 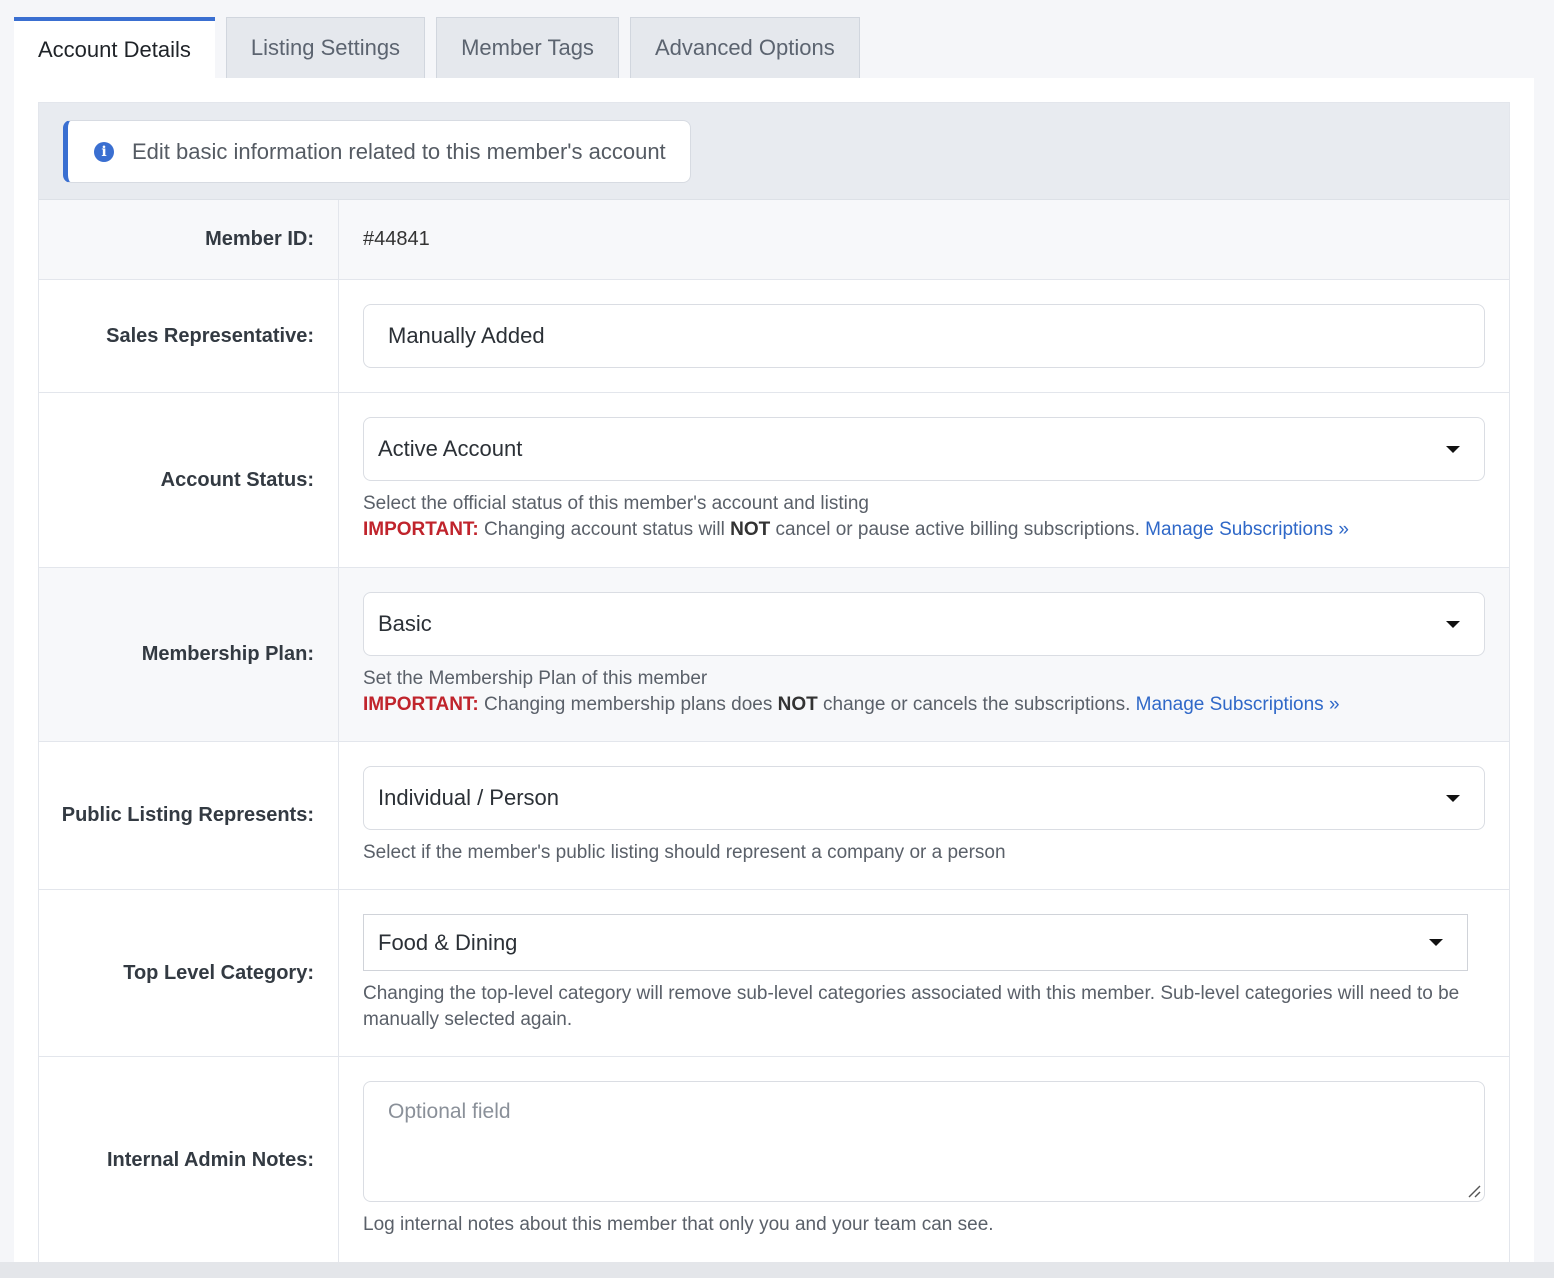 What do you see at coordinates (114, 47) in the screenshot?
I see `tab-account-details: Account Details` at bounding box center [114, 47].